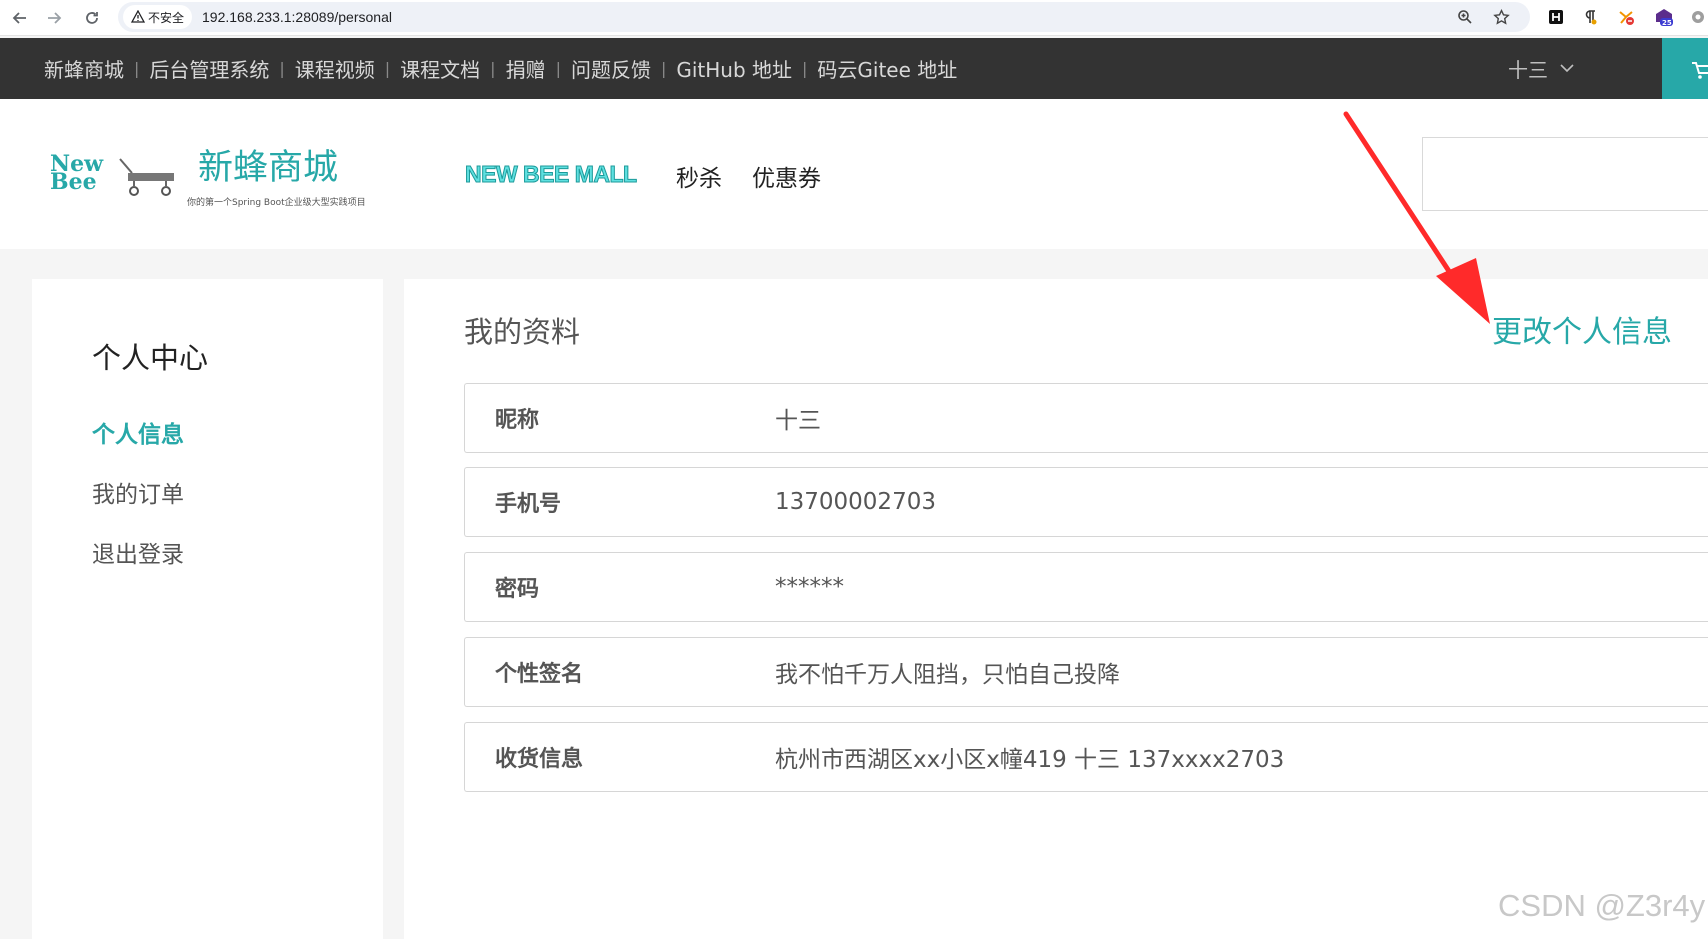  What do you see at coordinates (1030, 760) in the screenshot?
I see `row-value: 杭州市西湖区xx小区x幢419 十三 137xxxx2703` at bounding box center [1030, 760].